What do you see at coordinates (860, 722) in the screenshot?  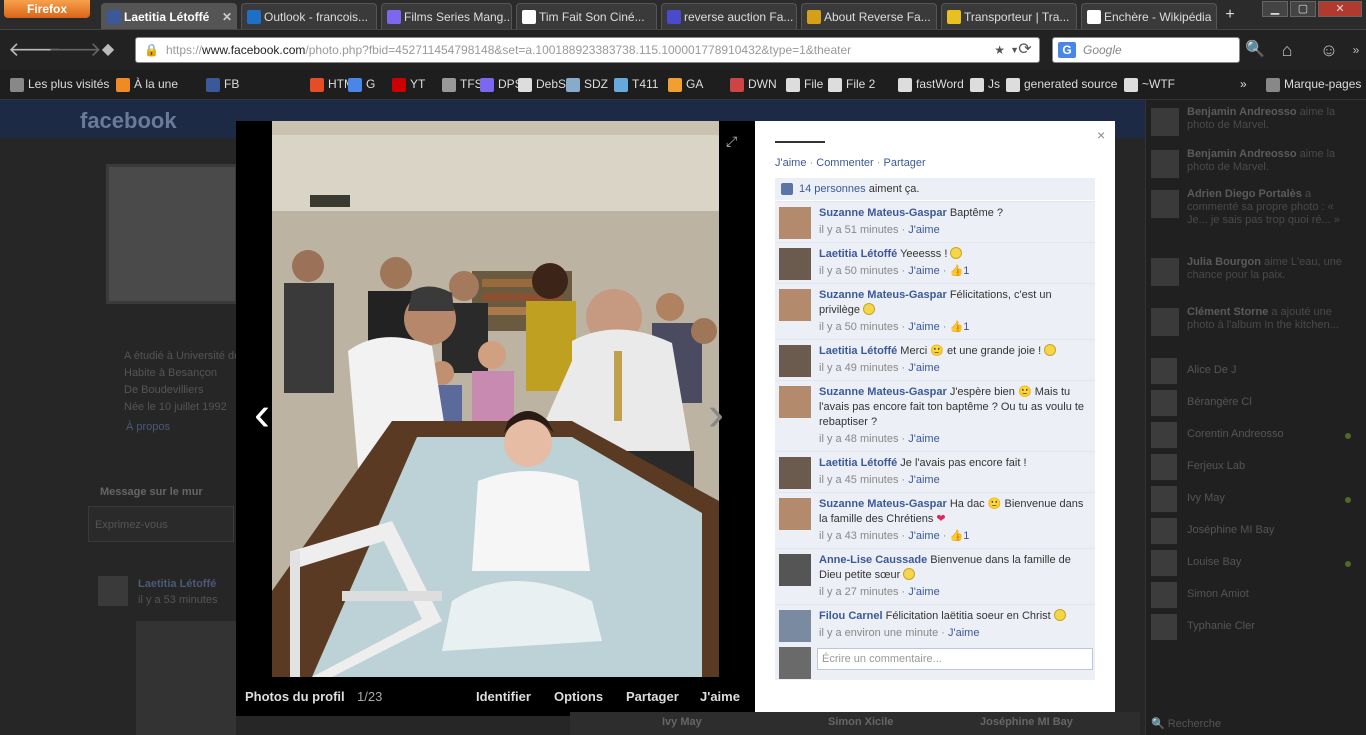 I see `chat-tab: Simon Xicile` at bounding box center [860, 722].